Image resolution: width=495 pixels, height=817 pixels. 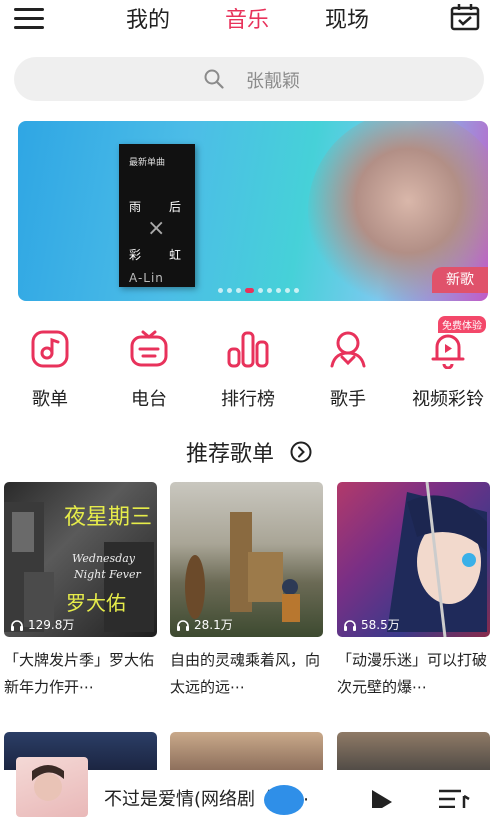 I want to click on cover-art: 夜星期三 Wednesday Night Fever 罗大佑, so click(x=79, y=567).